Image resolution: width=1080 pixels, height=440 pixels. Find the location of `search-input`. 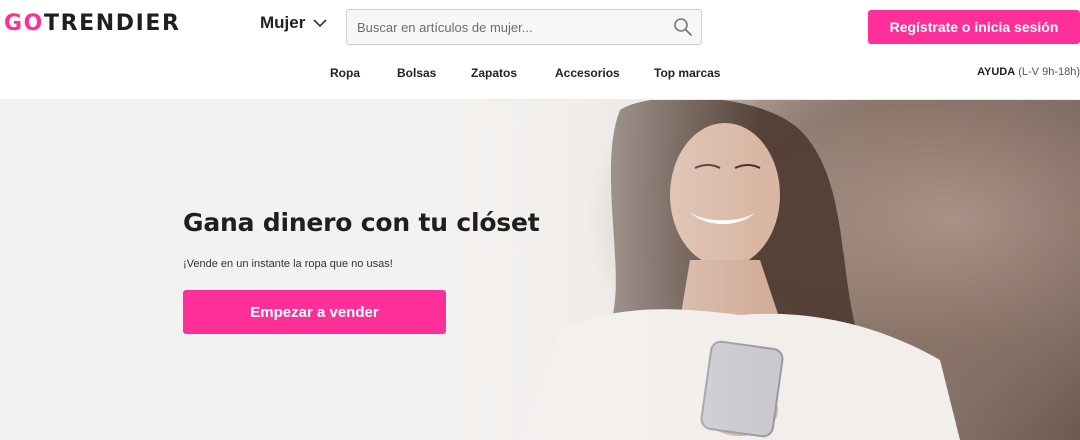

search-input is located at coordinates (507, 27).